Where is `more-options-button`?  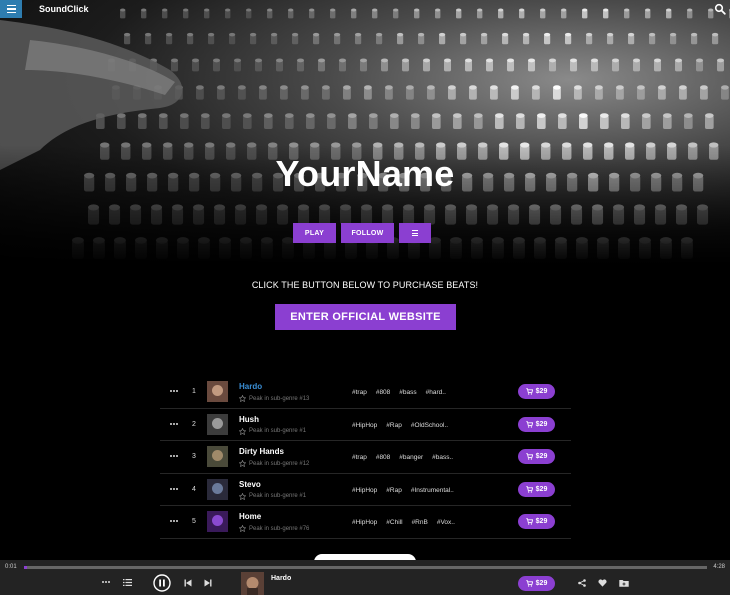
more-options-button is located at coordinates (415, 233).